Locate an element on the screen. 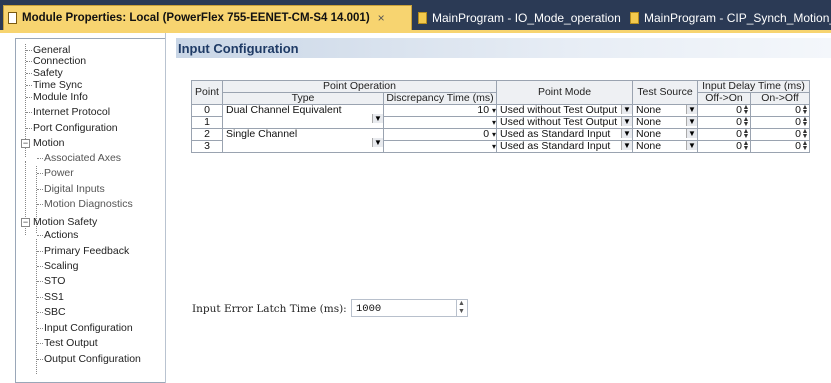 Image resolution: width=831 pixels, height=383 pixels. tab-label: MainProgram - IO_Mode_operation is located at coordinates (526, 18).